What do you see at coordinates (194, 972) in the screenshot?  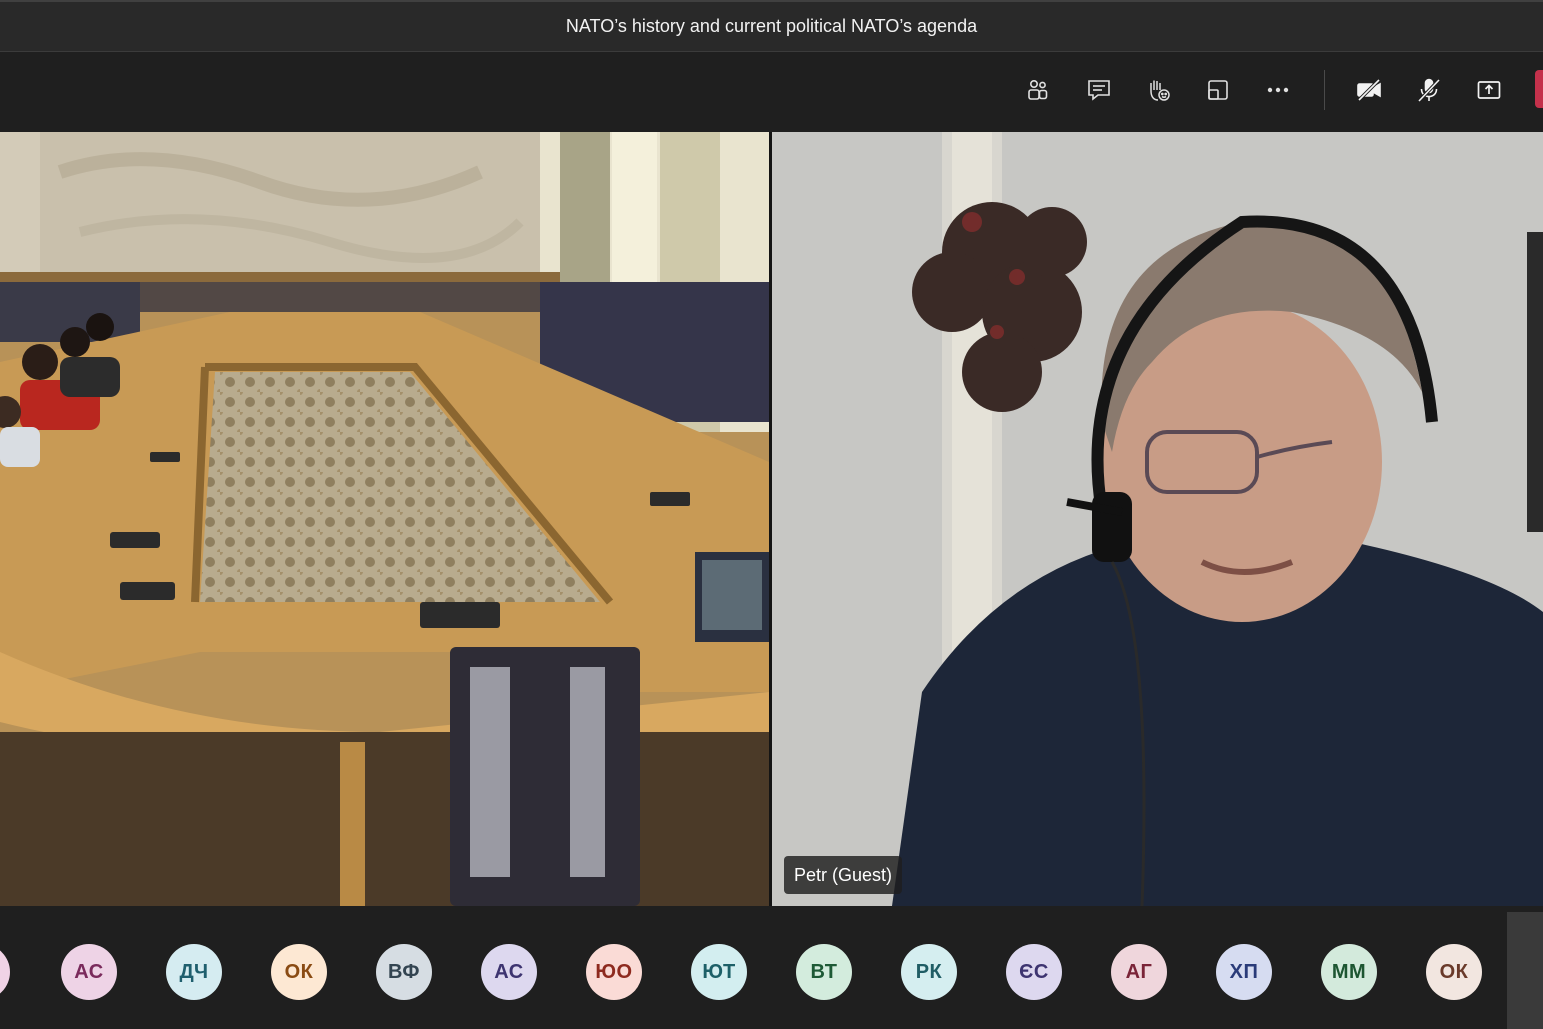 I see `participant-avatar: ДЧ` at bounding box center [194, 972].